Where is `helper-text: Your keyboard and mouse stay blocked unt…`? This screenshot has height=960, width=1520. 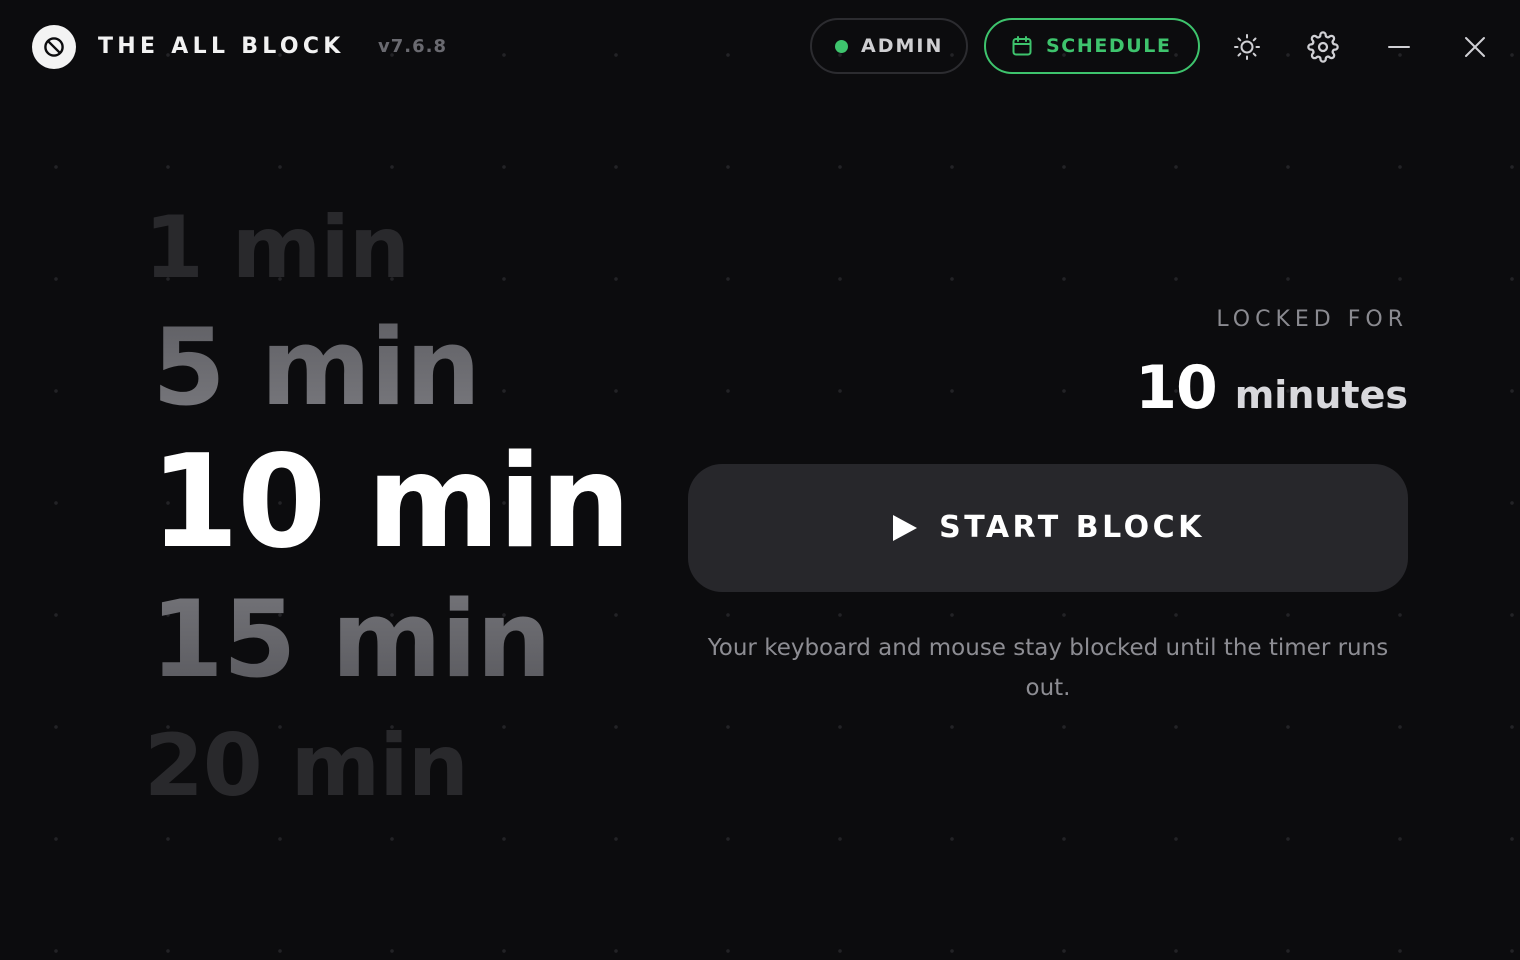
helper-text: Your keyboard and mouse stay blocked unt… is located at coordinates (1048, 668).